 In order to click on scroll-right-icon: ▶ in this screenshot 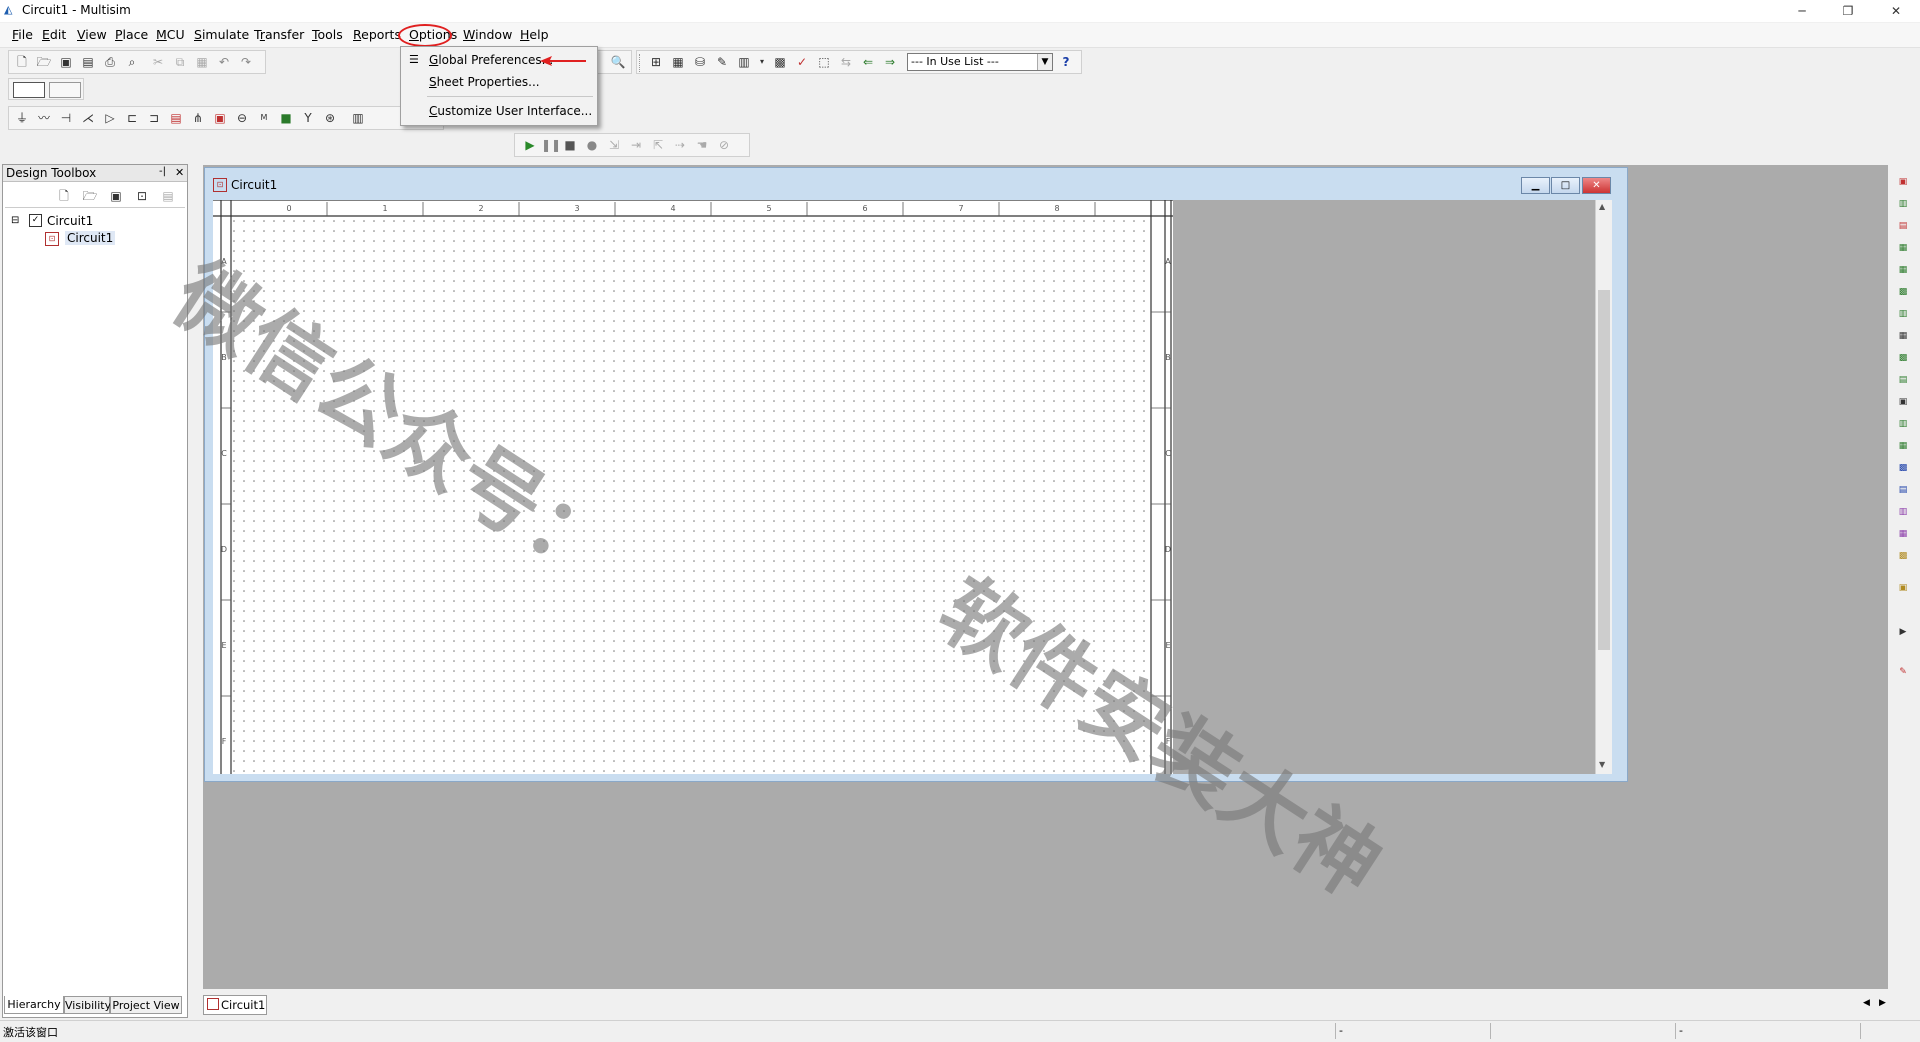, I will do `click(1882, 1003)`.